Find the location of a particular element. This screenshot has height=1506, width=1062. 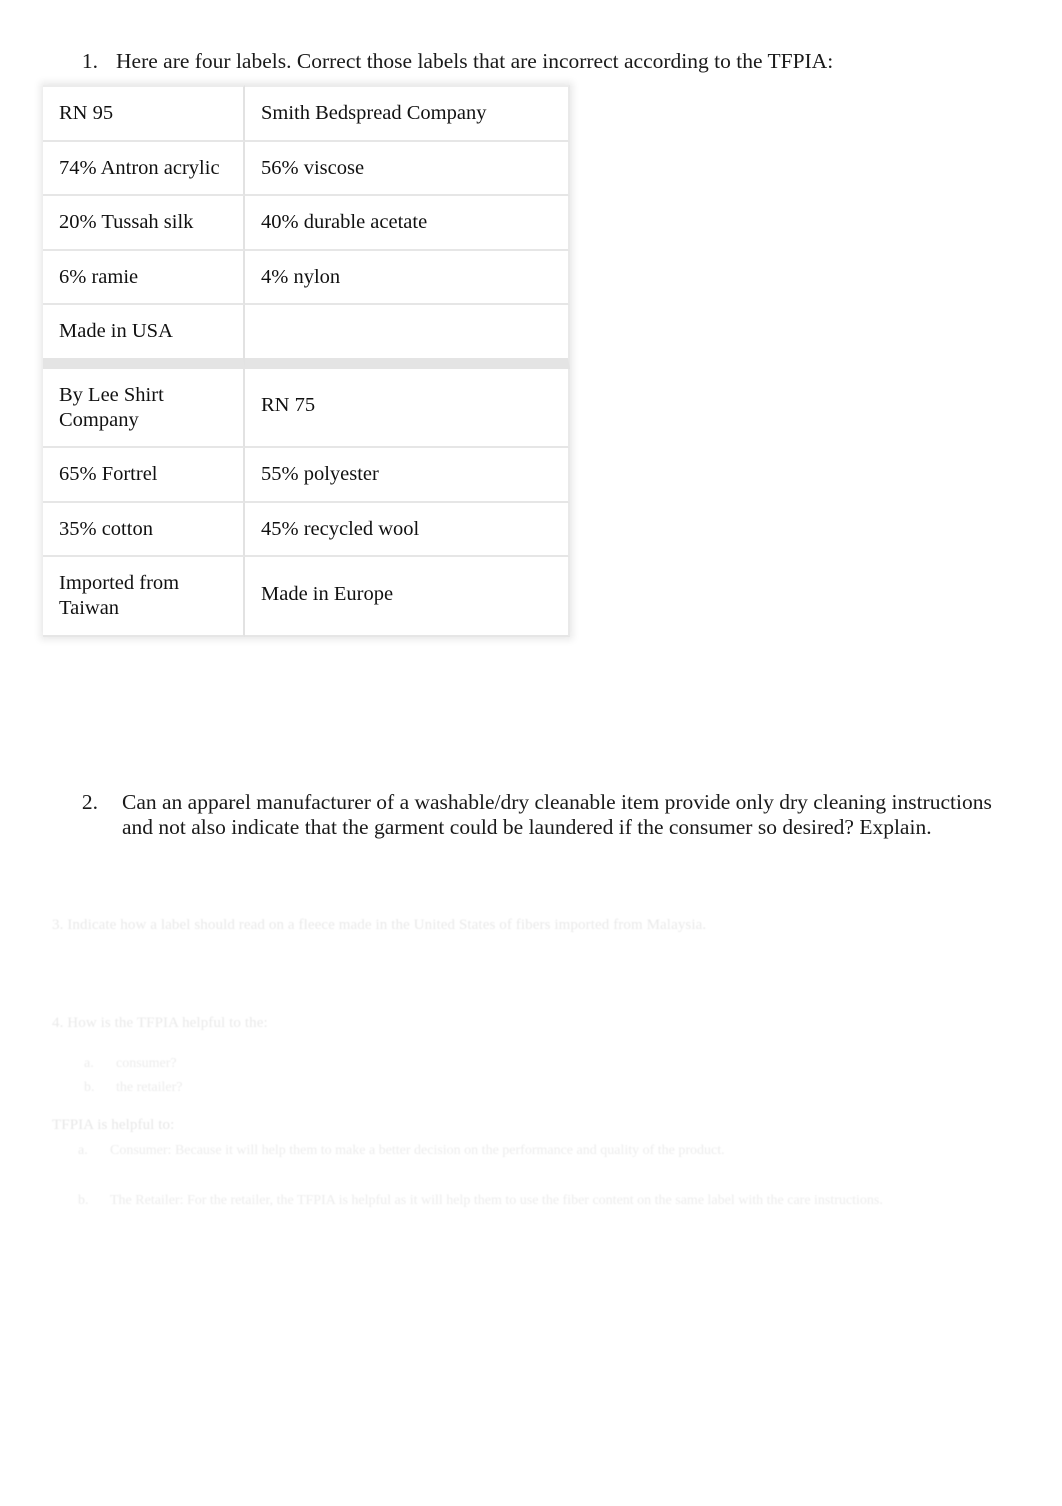

faded-question-4-sub-a: a. consumer? is located at coordinates (334, 1063).